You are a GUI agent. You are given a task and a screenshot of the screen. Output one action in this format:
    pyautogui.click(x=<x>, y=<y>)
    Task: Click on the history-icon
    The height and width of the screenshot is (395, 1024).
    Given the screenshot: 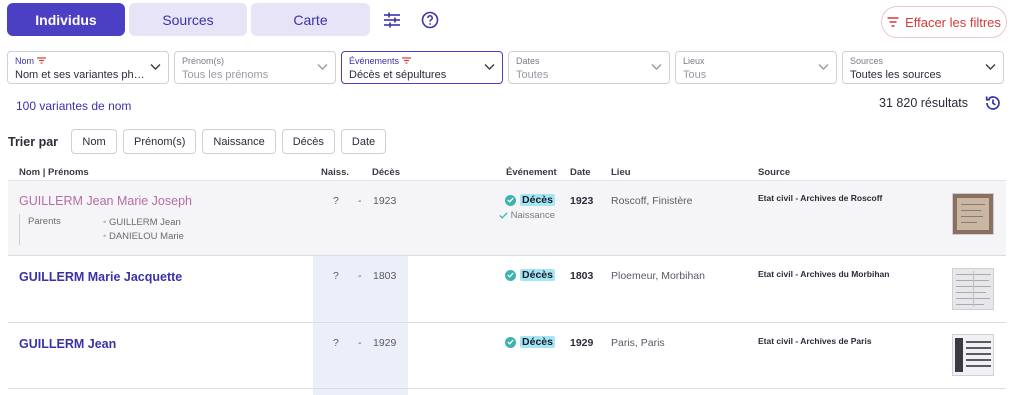 What is the action you would take?
    pyautogui.click(x=993, y=103)
    